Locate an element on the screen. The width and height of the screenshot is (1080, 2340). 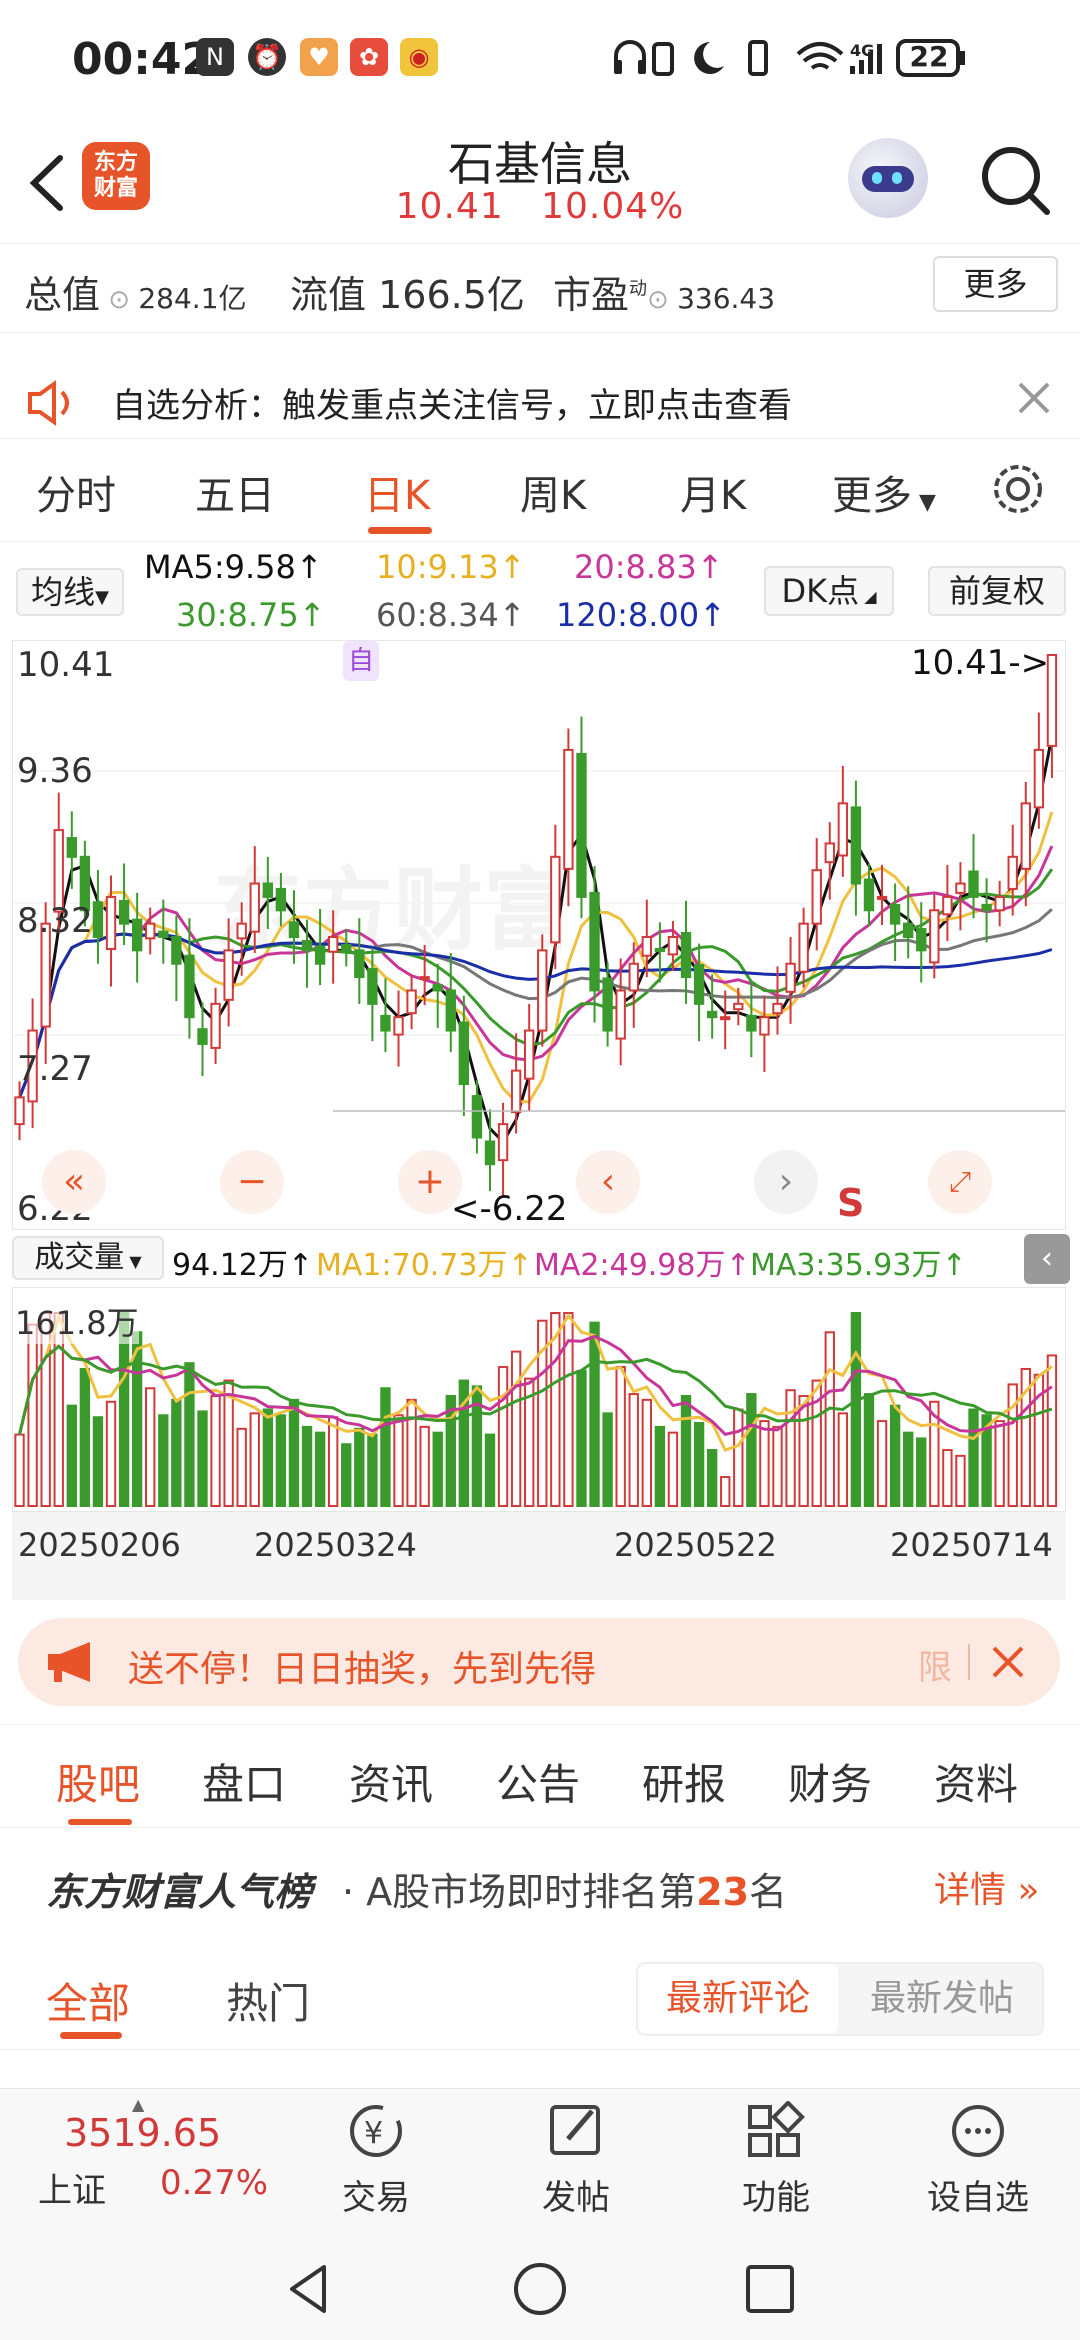
scroll-right-button: › is located at coordinates (786, 1182).